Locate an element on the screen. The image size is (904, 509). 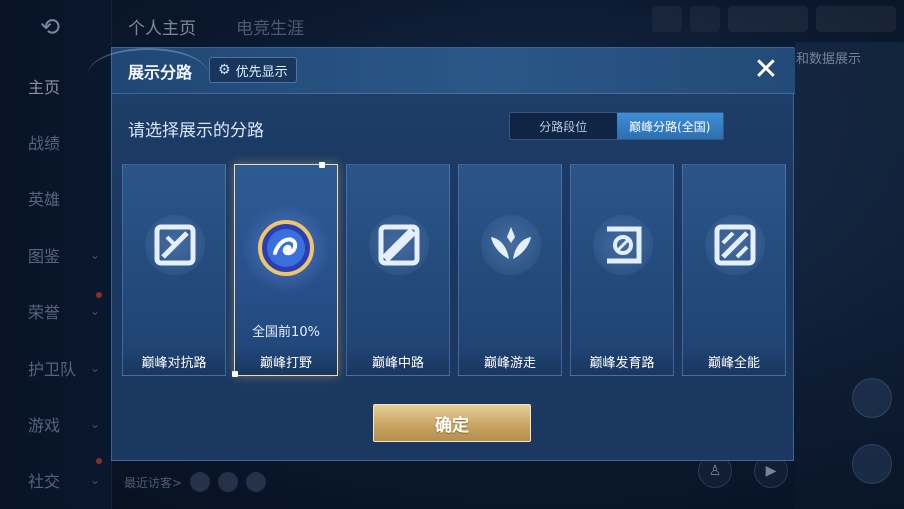
priority-display-label: 优先显示 is located at coordinates (261, 72).